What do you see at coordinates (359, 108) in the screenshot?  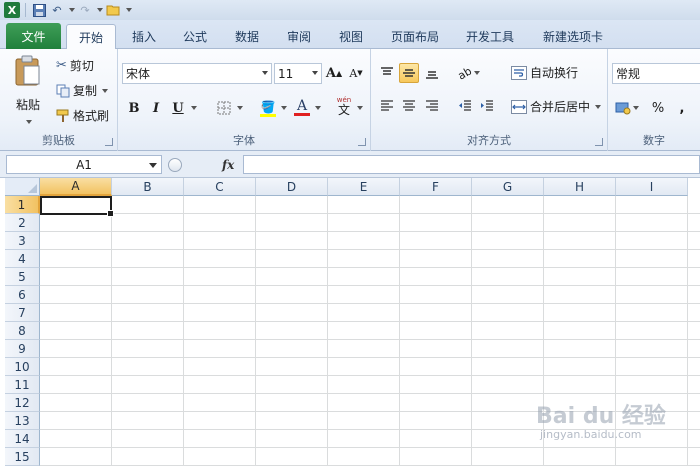 I see `phonetic-dropdown-icon` at bounding box center [359, 108].